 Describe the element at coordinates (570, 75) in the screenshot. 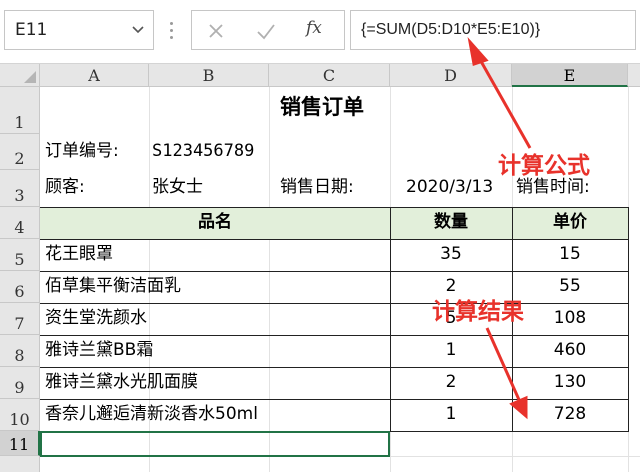

I see `column-header-e: E` at that location.